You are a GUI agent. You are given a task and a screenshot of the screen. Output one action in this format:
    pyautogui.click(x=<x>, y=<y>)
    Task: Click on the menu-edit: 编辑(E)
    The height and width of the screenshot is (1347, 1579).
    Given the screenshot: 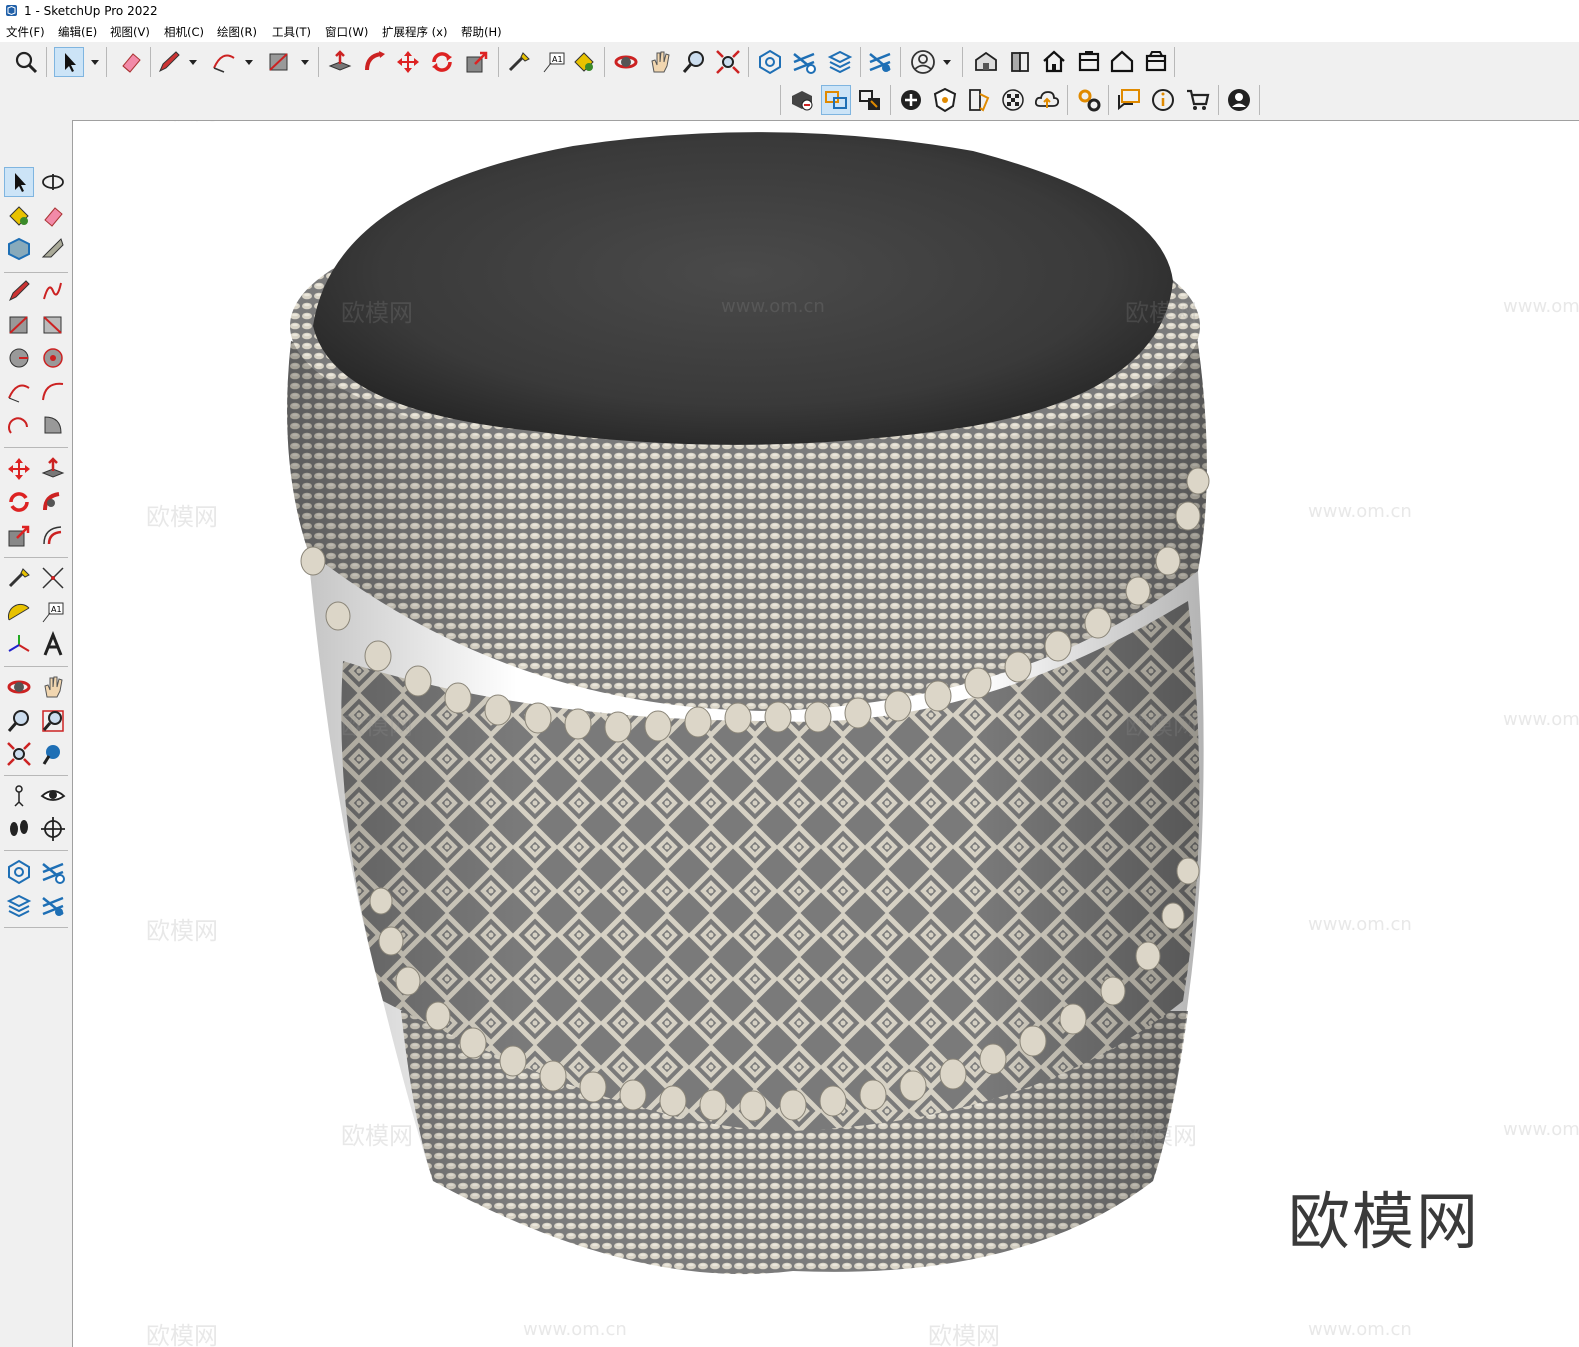 What is the action you would take?
    pyautogui.click(x=77, y=32)
    